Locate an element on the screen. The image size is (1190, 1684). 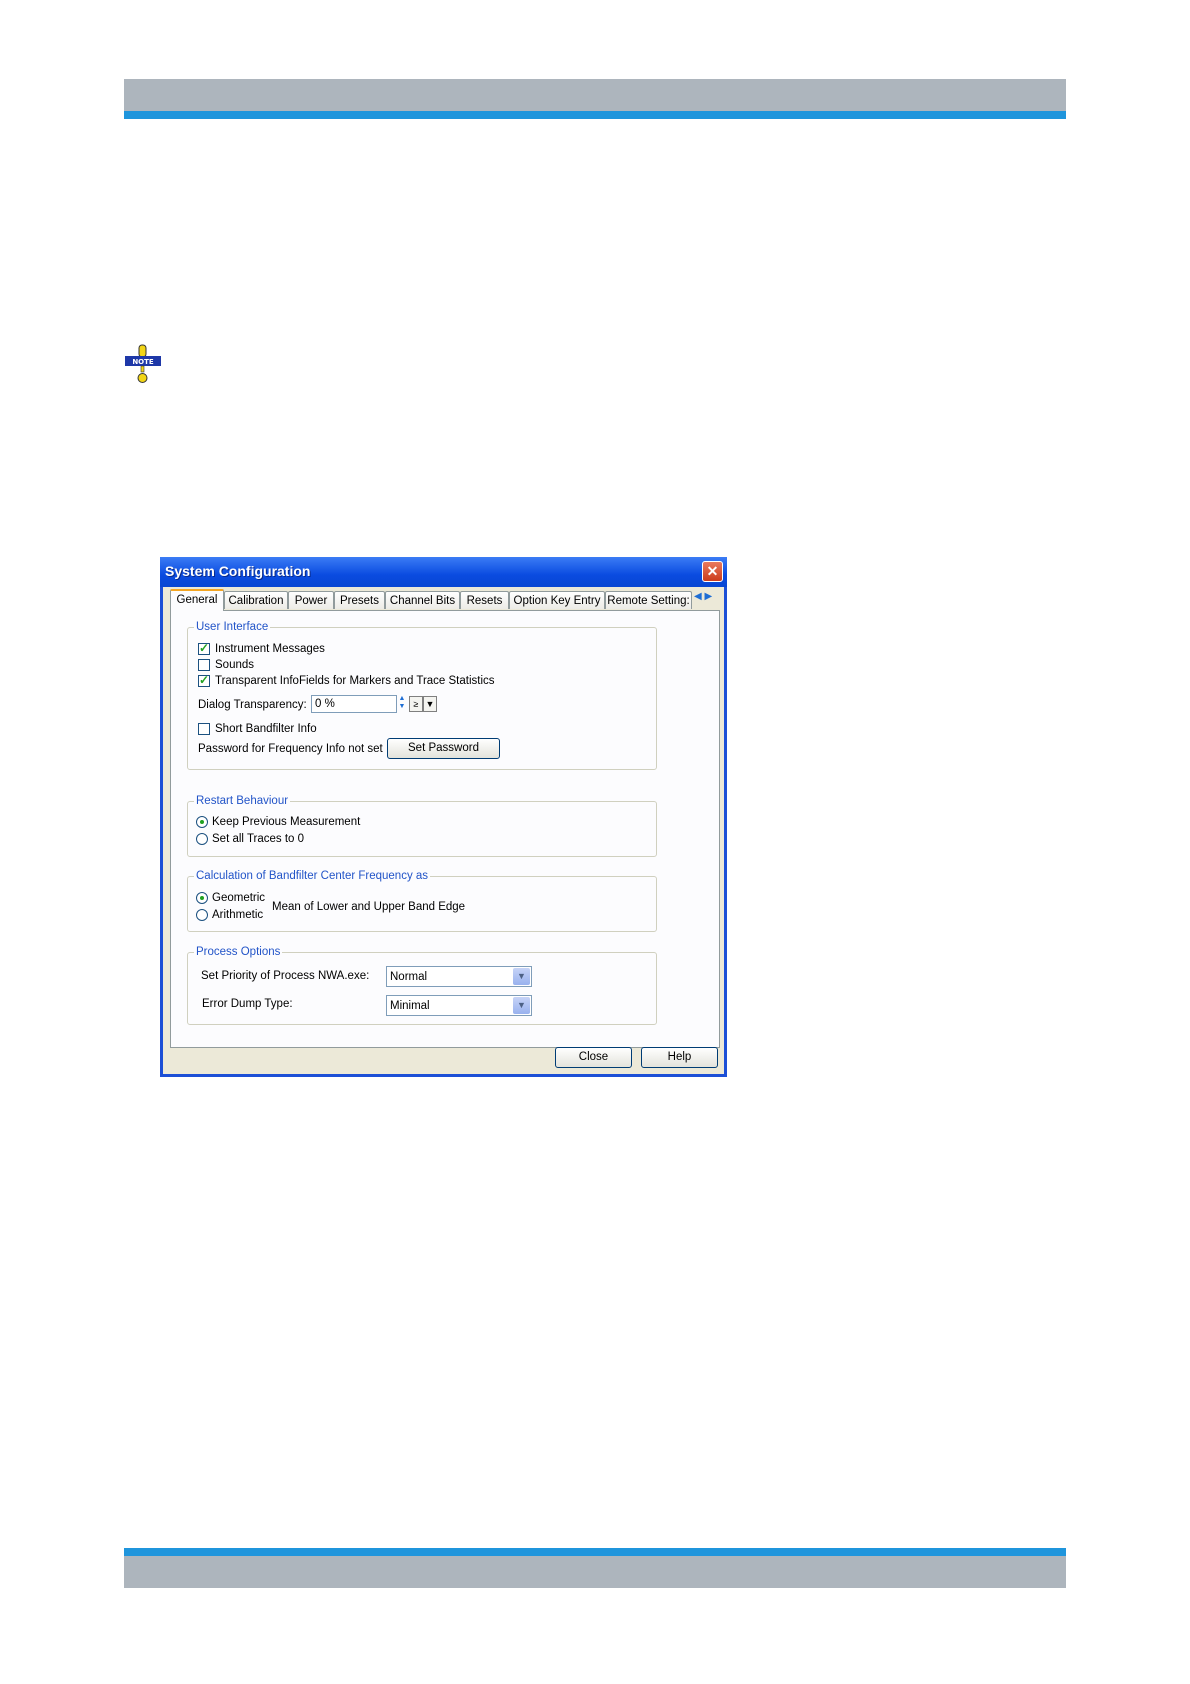
priority-label: Set Priority of Process NWA.exe: is located at coordinates (285, 976).